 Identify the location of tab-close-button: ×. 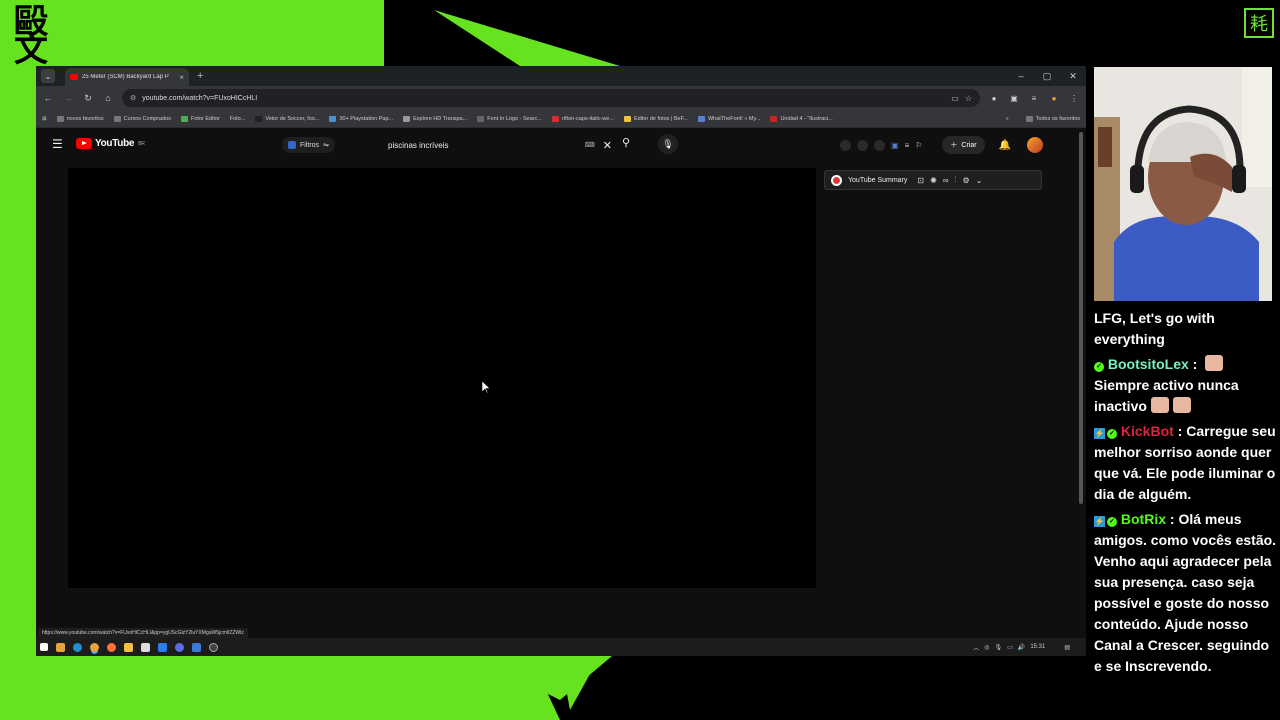
(181, 77).